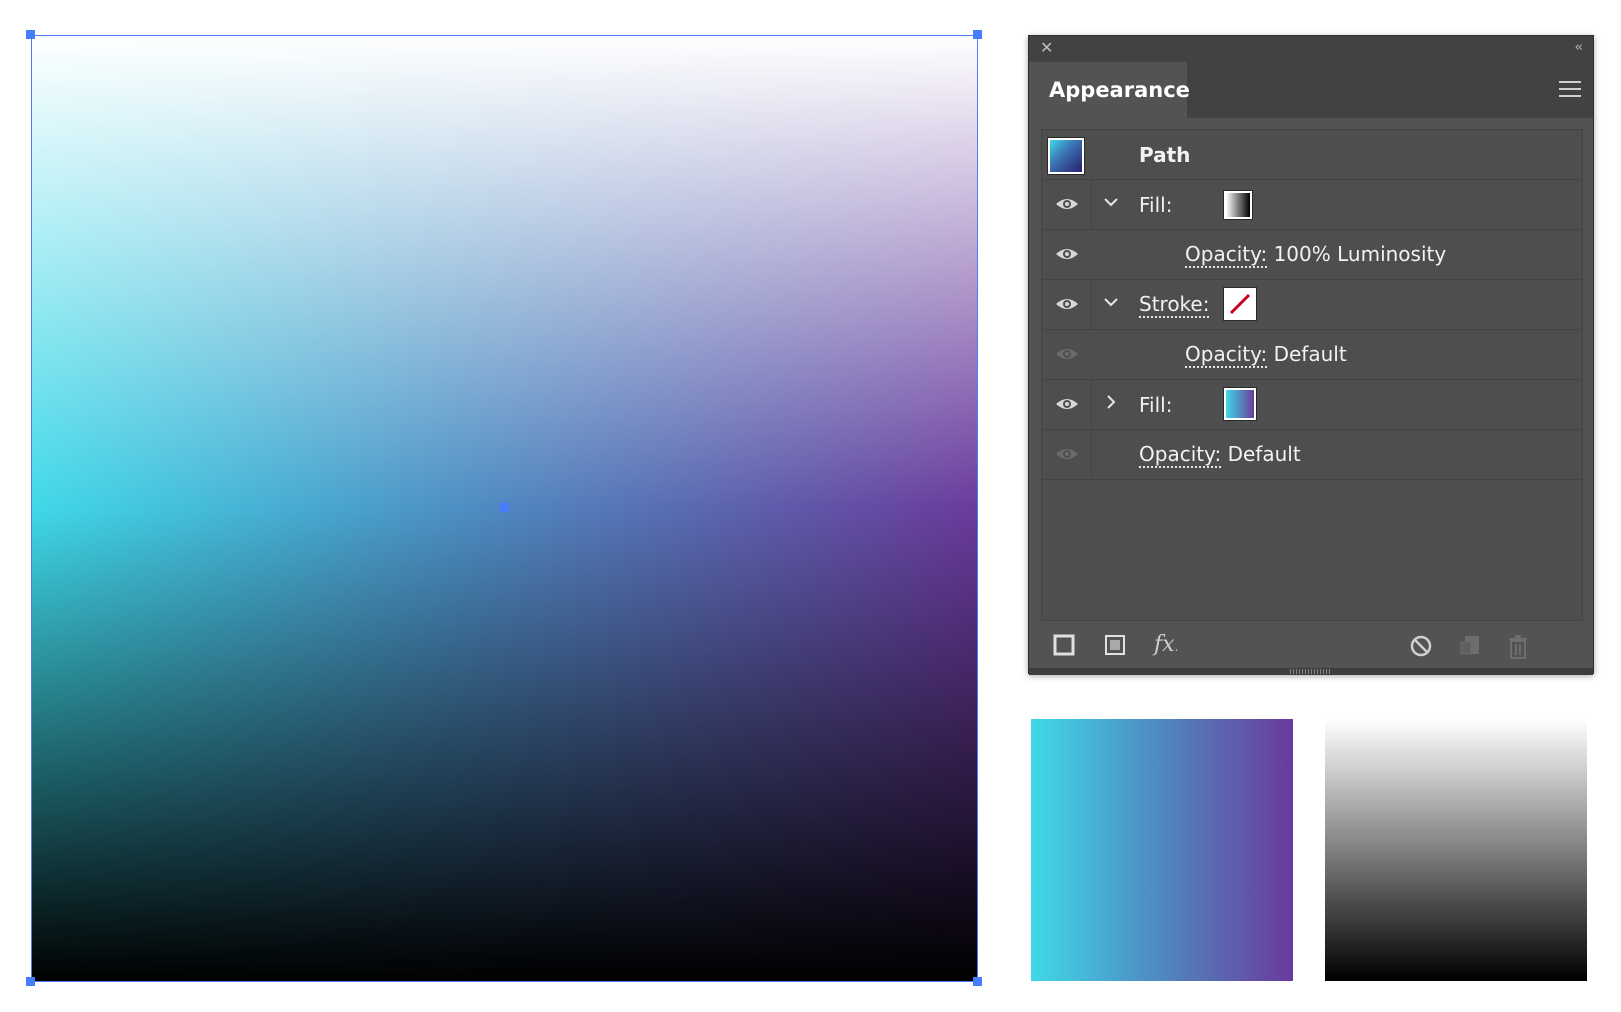 The image size is (1621, 1012). I want to click on stroke-swatch-none, so click(1240, 304).